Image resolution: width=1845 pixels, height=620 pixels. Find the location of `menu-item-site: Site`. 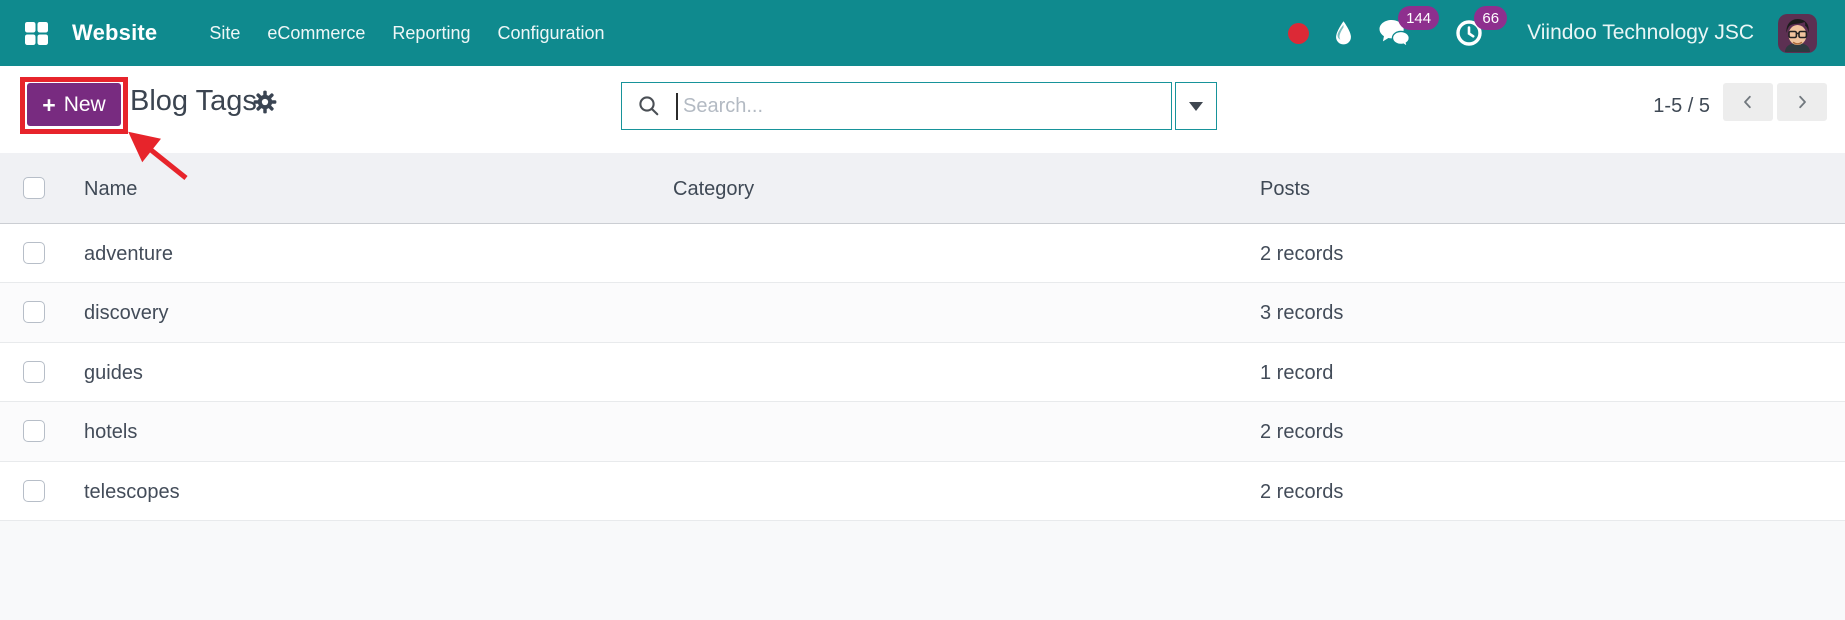

menu-item-site: Site is located at coordinates (224, 33).